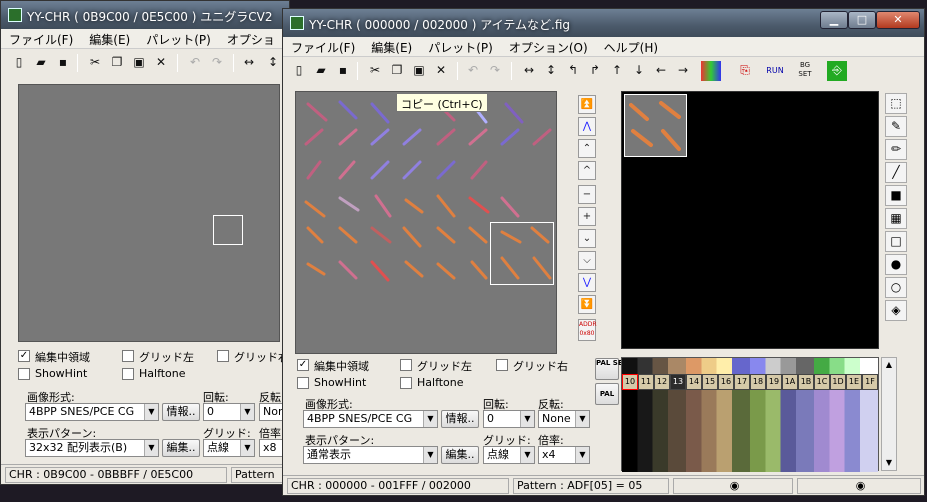  Describe the element at coordinates (92, 412) in the screenshot. I see `back-format-select: 4BPP SNES/PCE CG ▼` at that location.